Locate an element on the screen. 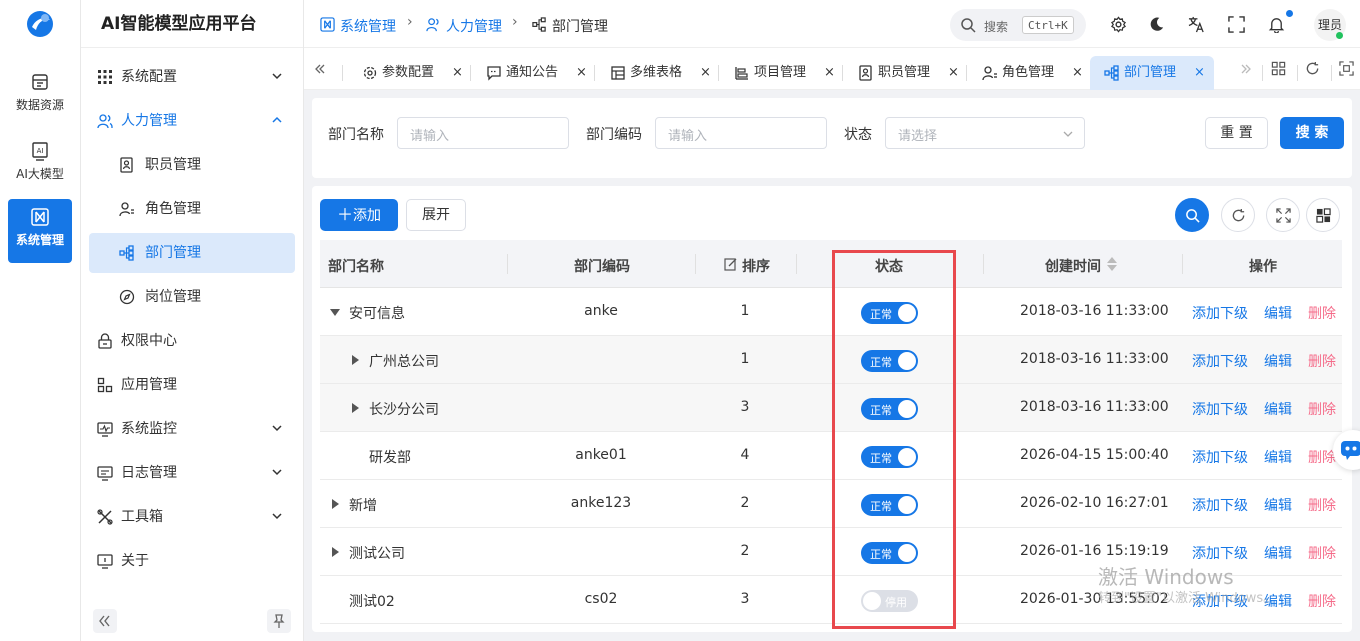  tab-notice: 通知公告 × is located at coordinates (536, 73).